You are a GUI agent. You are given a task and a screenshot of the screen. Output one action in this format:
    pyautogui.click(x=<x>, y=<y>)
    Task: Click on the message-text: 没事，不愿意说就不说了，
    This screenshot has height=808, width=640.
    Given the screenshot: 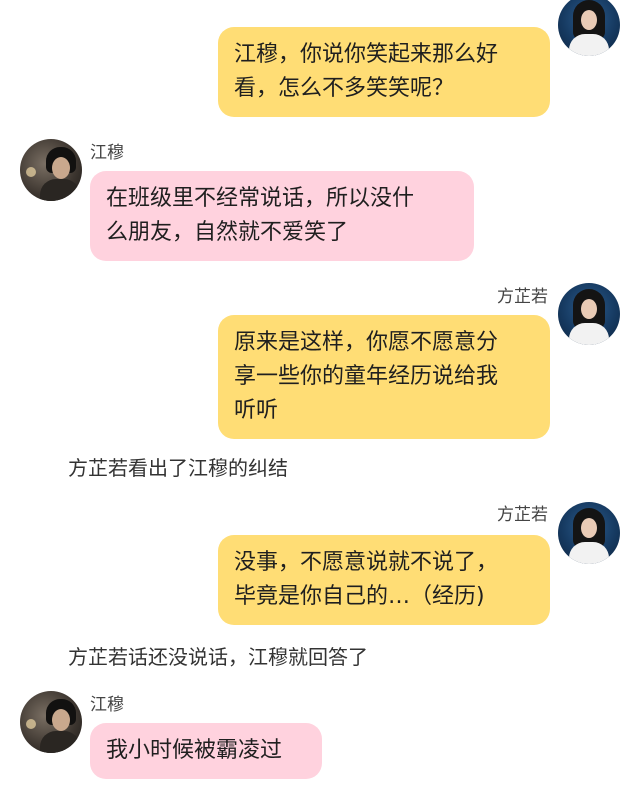 What is the action you would take?
    pyautogui.click(x=366, y=562)
    